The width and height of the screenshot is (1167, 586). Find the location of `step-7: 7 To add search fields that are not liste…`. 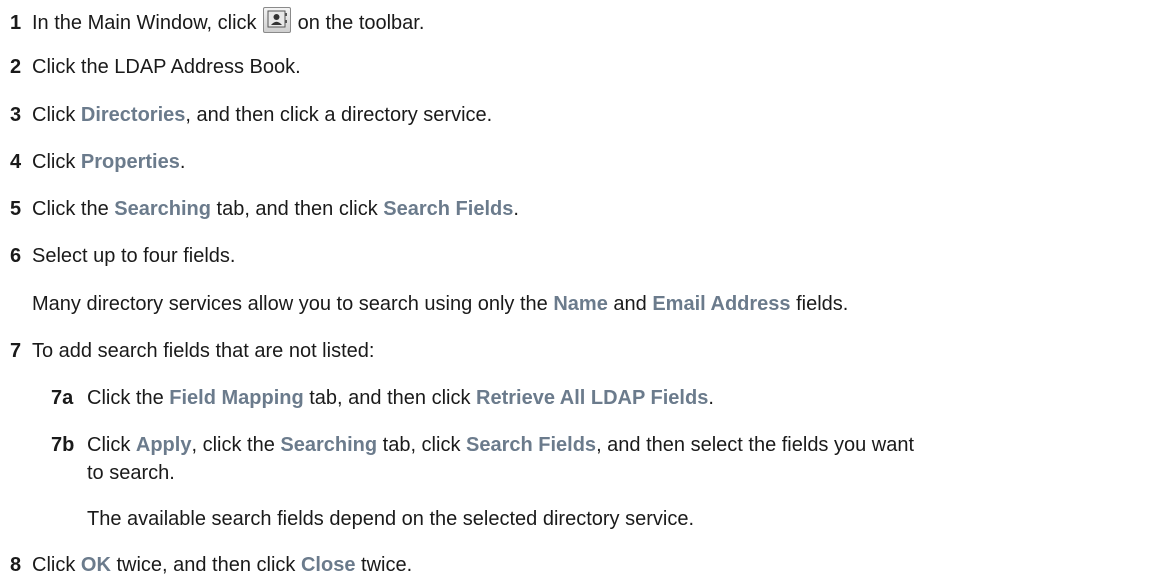

step-7: 7 To add search fields that are not liste… is located at coordinates (192, 351).